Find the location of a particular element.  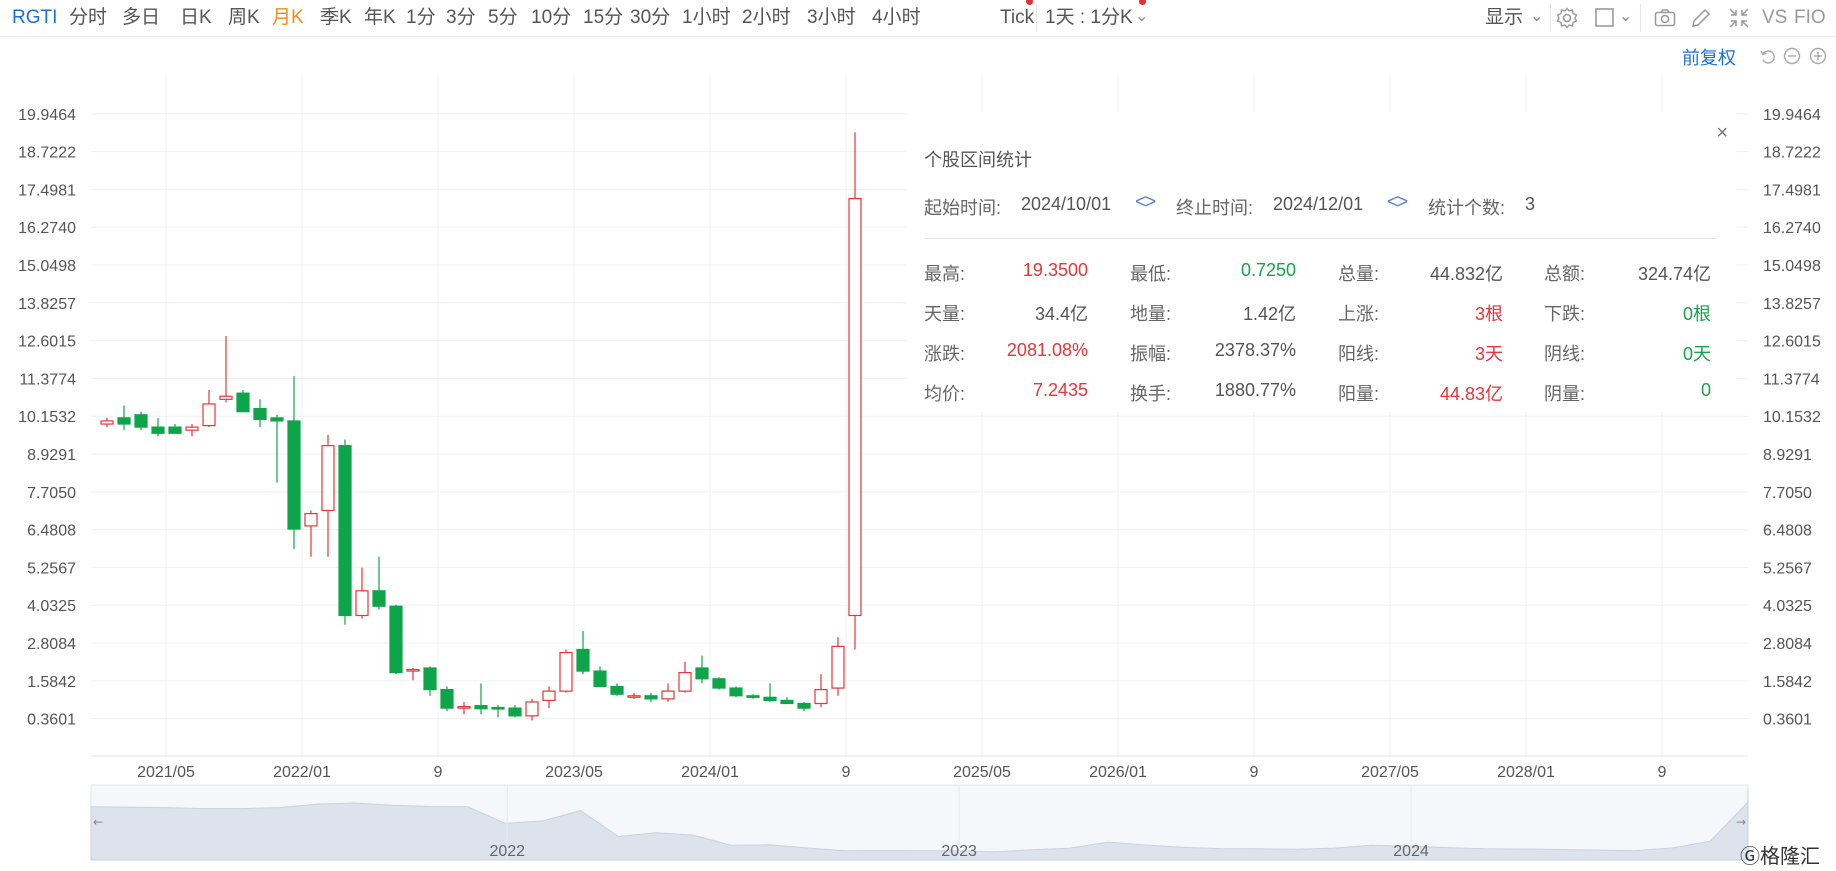

stat-value: 19.3500 is located at coordinates (1055, 270).